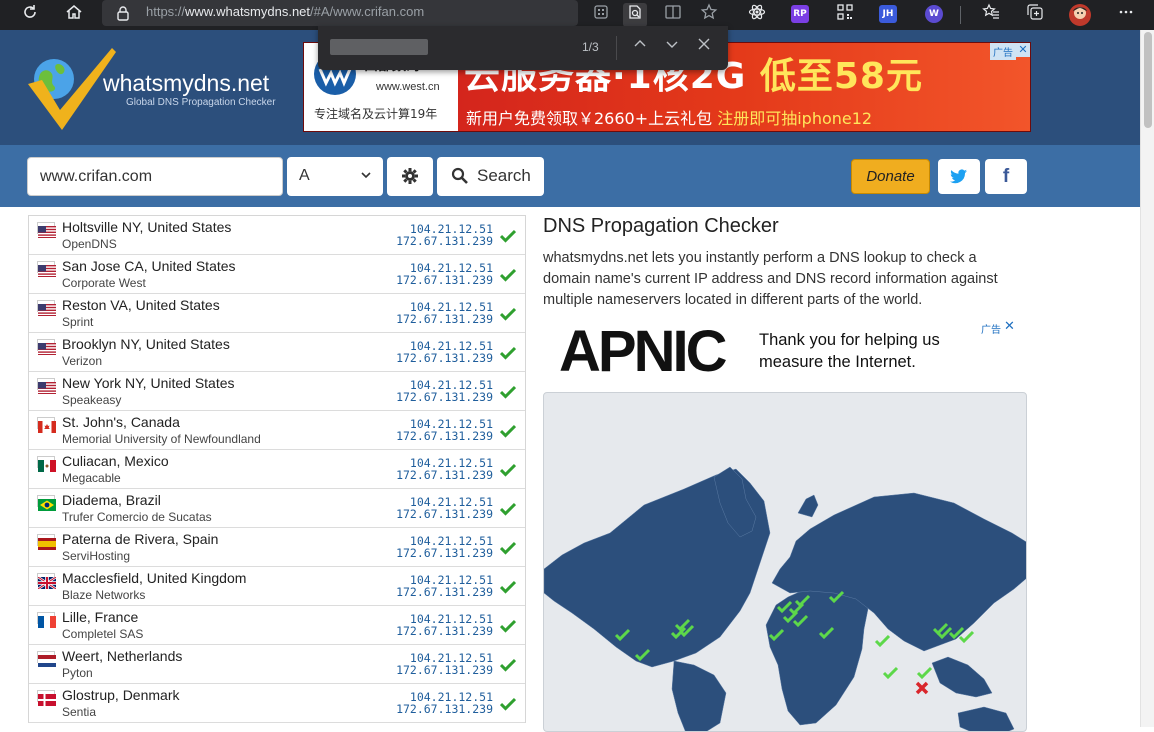 The height and width of the screenshot is (732, 1154). I want to click on collections-icon, so click(1035, 15).